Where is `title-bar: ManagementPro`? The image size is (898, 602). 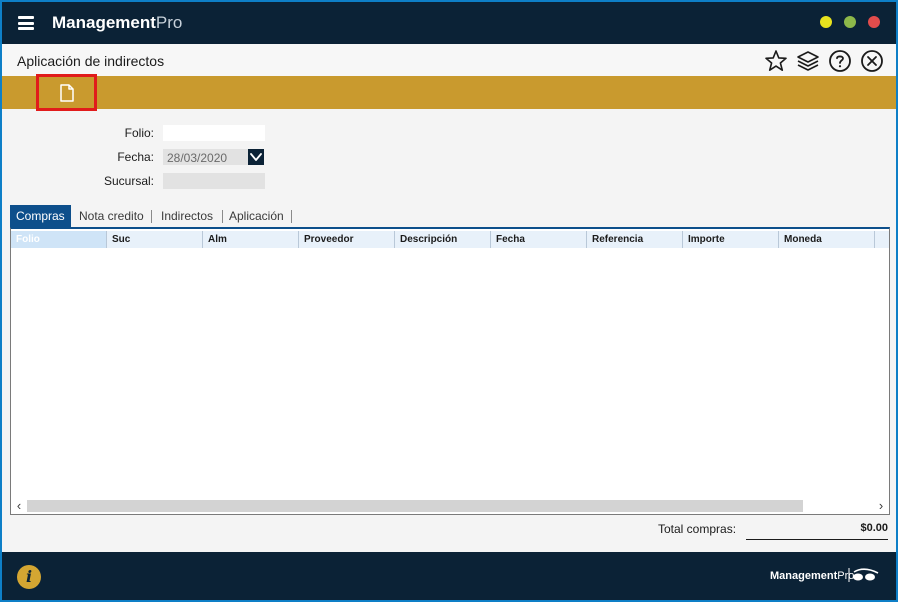
title-bar: ManagementPro is located at coordinates (449, 23).